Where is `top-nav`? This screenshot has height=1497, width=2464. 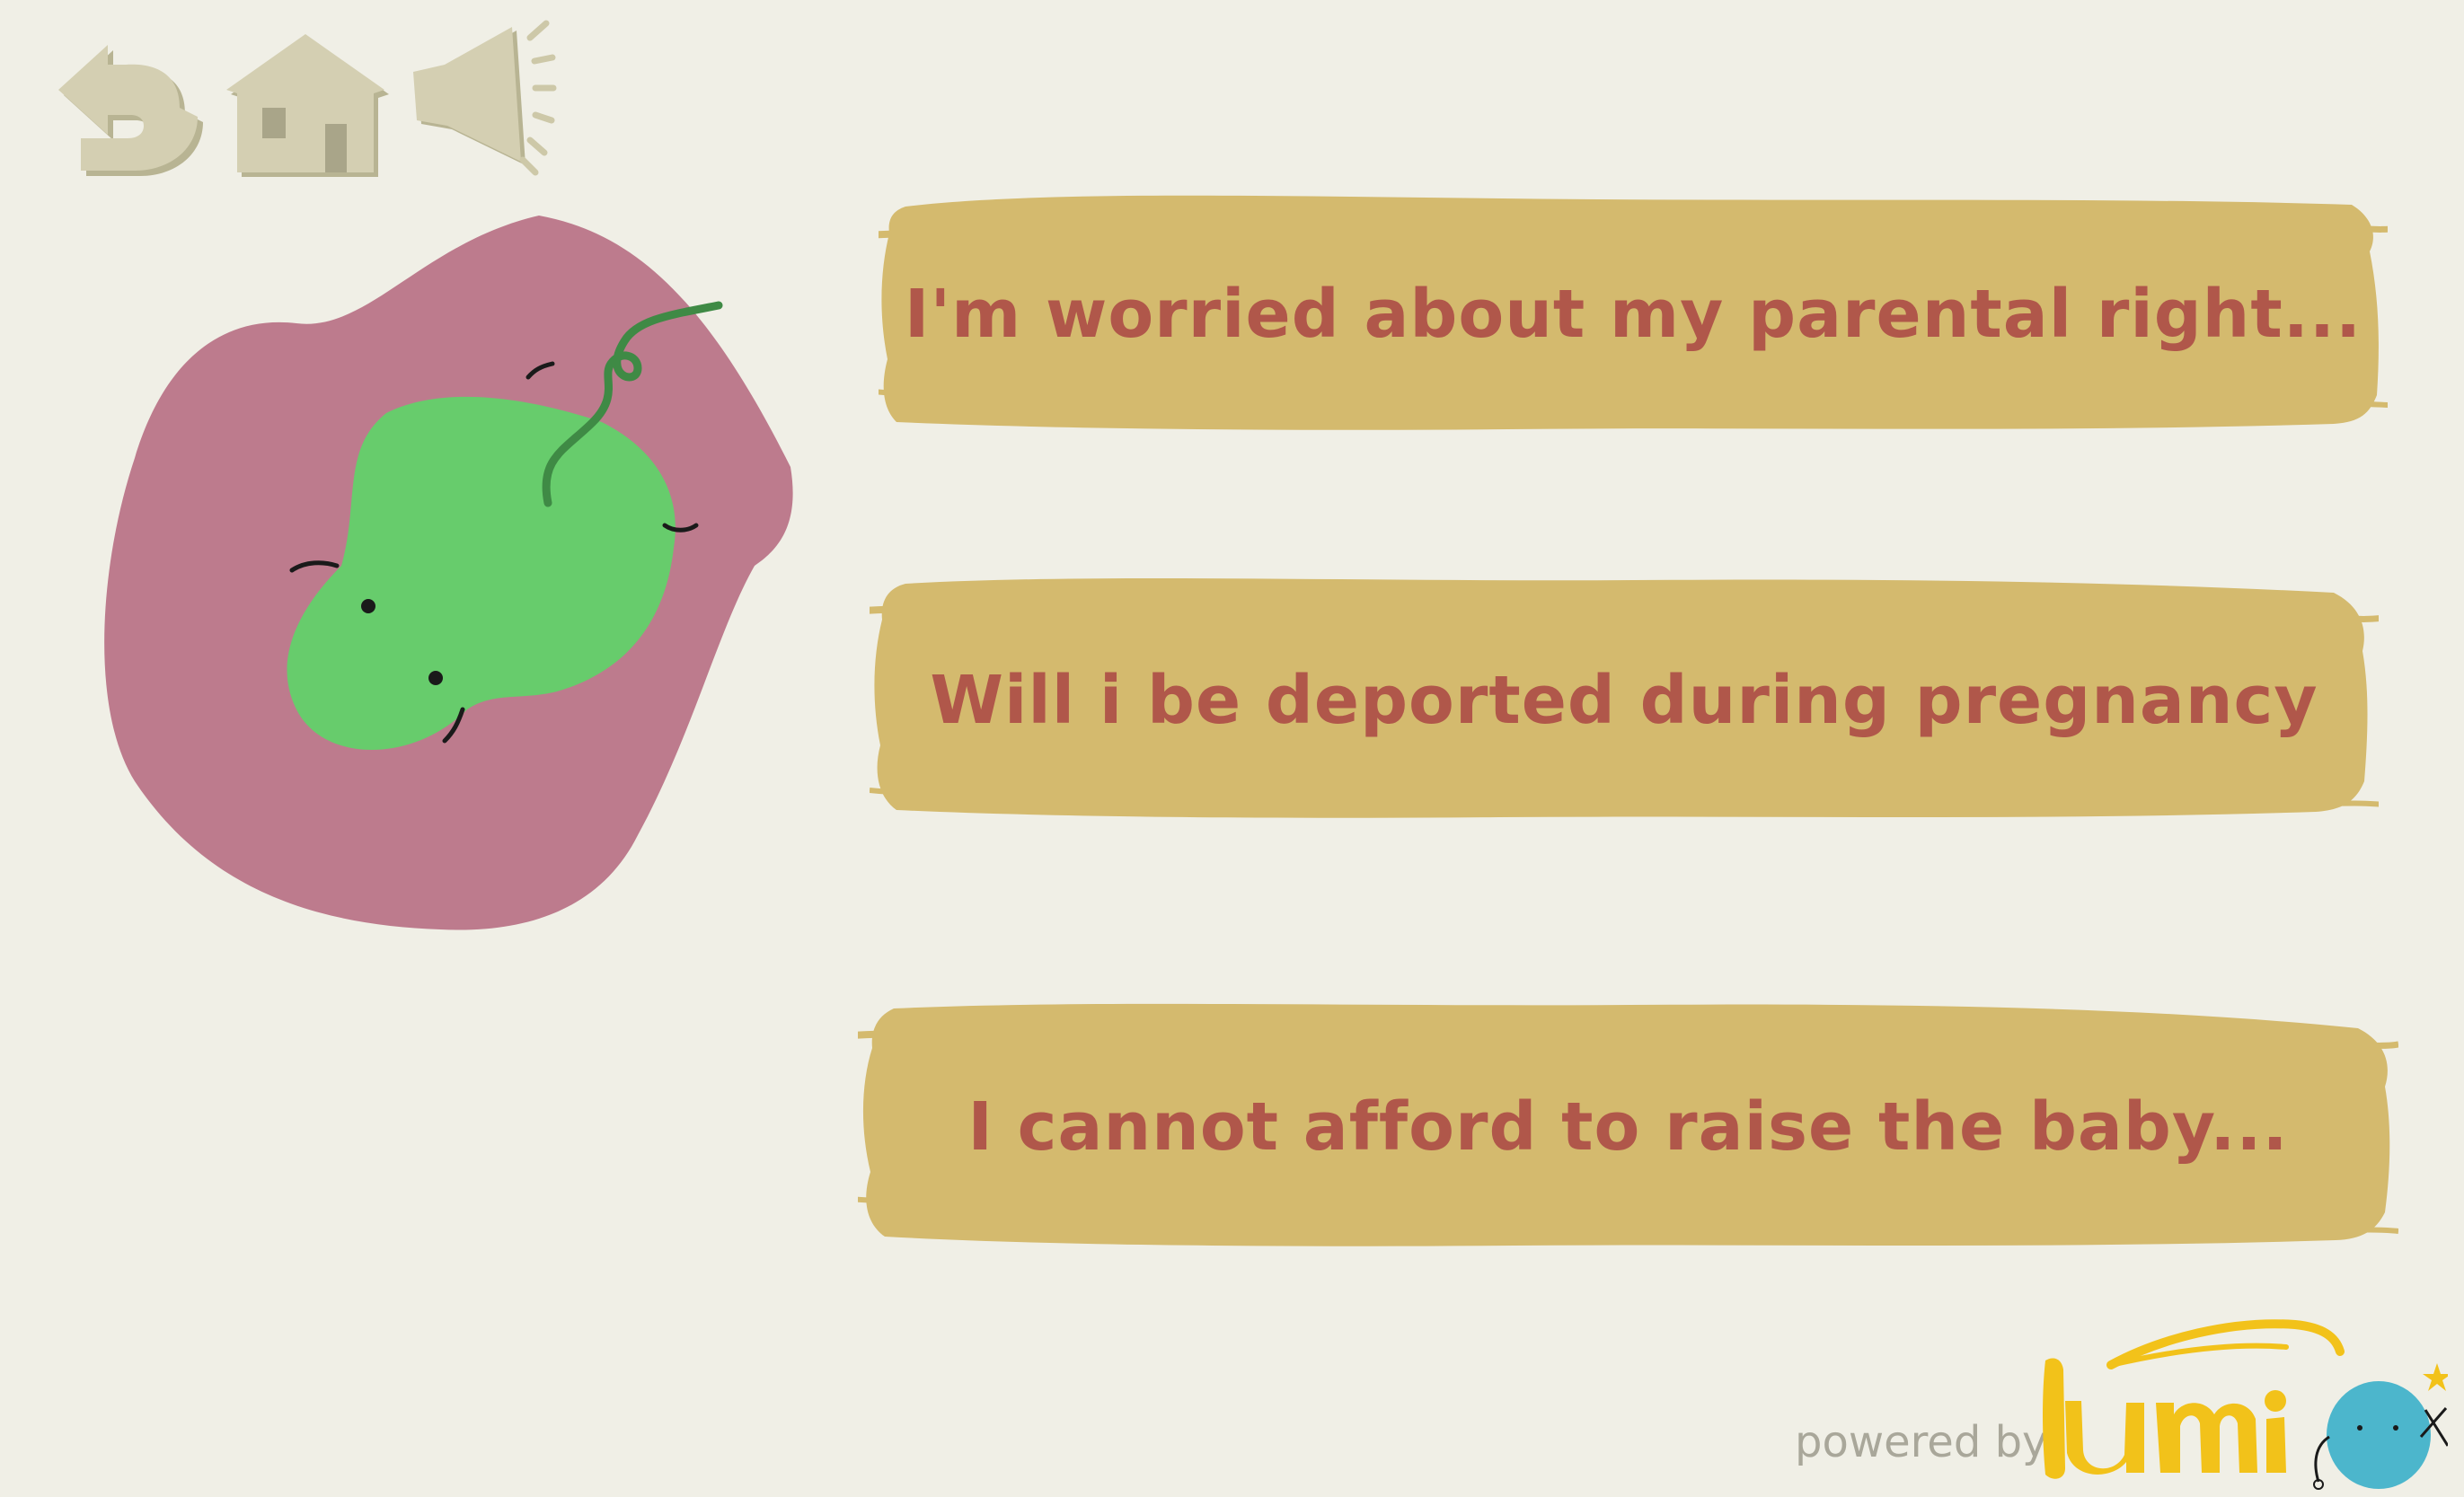
top-nav is located at coordinates (305, 94).